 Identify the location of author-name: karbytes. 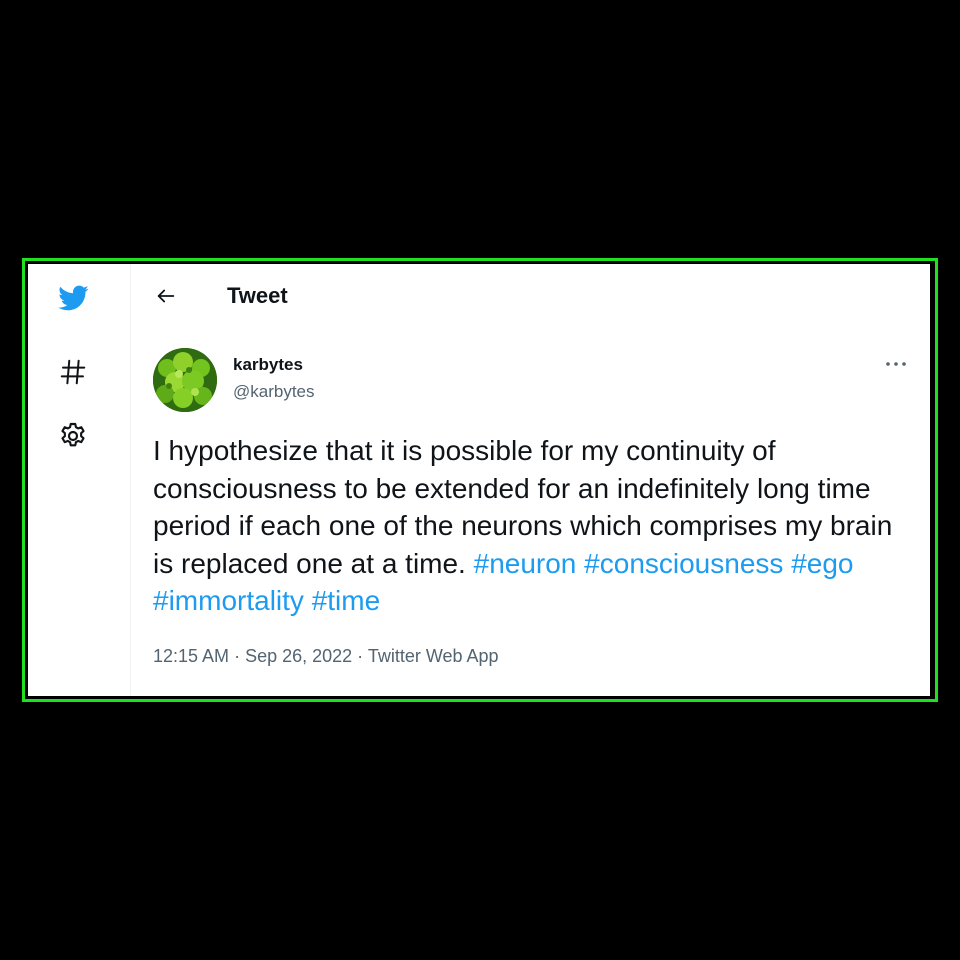
(268, 365).